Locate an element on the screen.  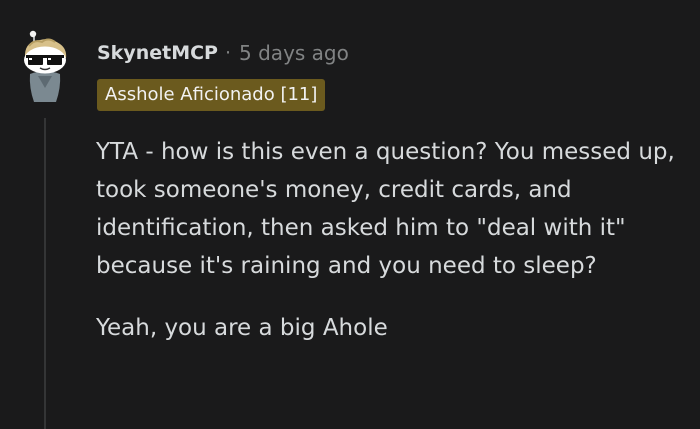
username-link: SkynetMCP is located at coordinates (157, 53).